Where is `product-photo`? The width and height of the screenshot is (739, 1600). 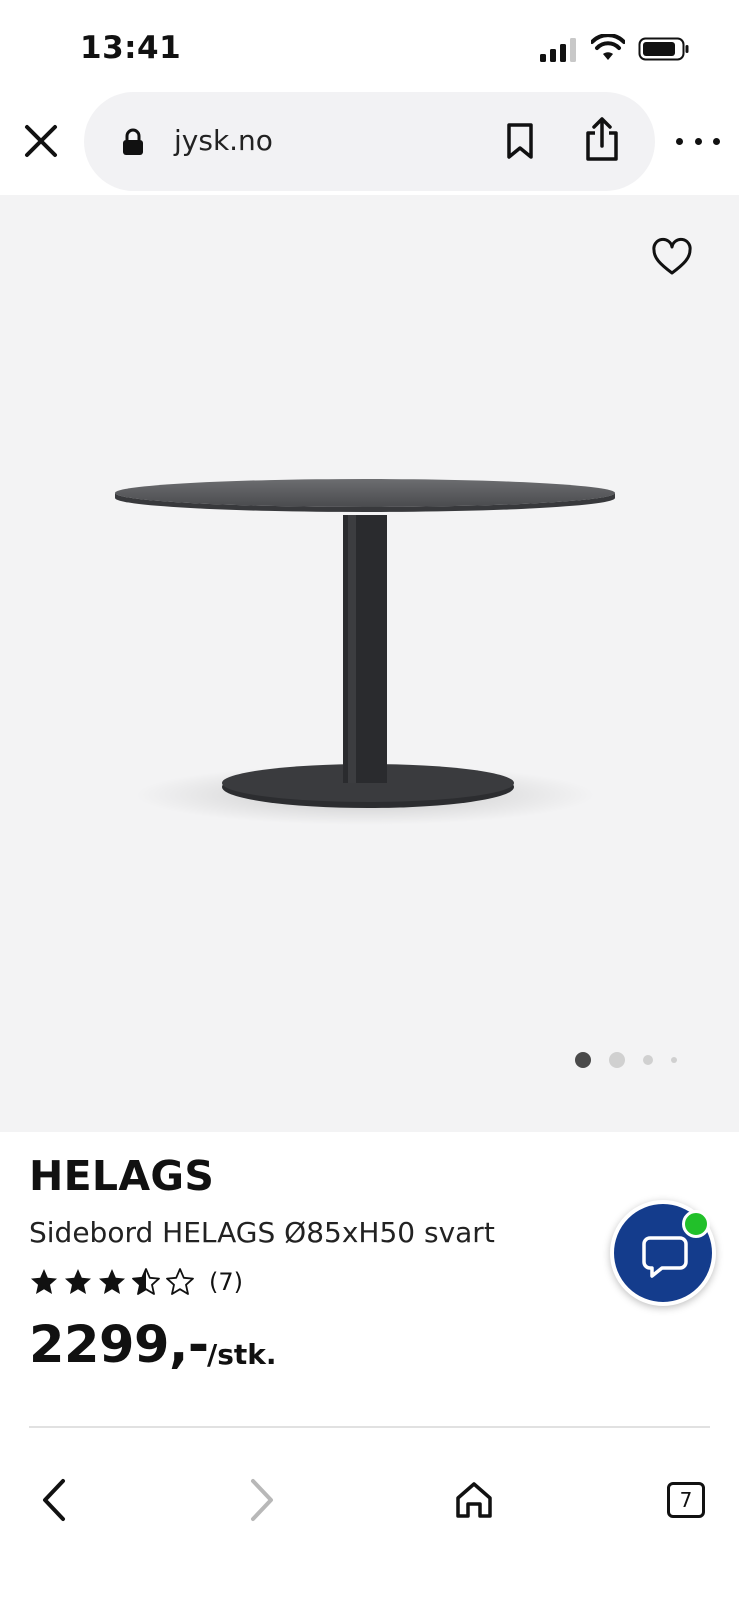
product-photo is located at coordinates (365, 652).